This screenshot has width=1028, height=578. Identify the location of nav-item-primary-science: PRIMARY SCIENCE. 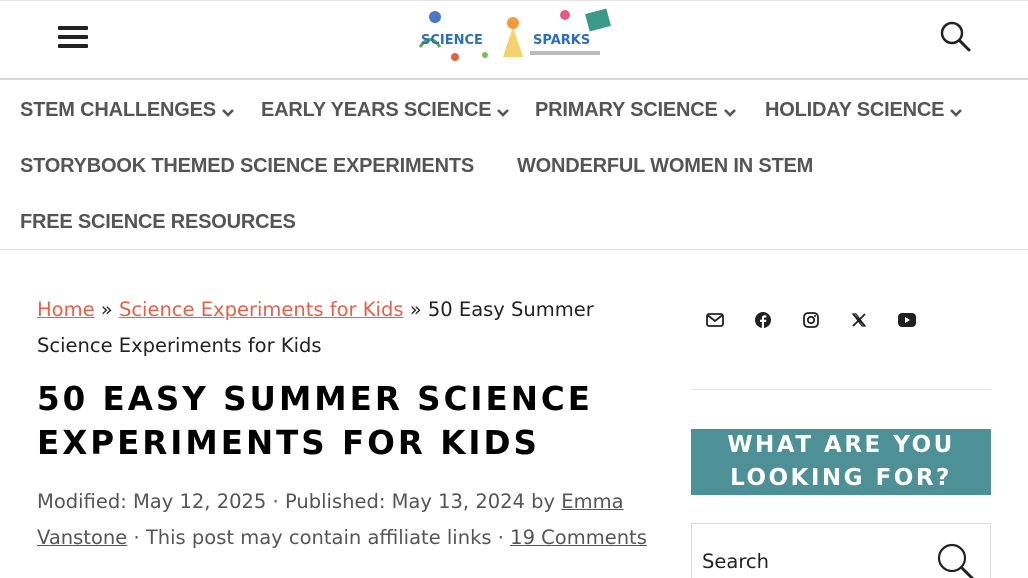
(635, 110).